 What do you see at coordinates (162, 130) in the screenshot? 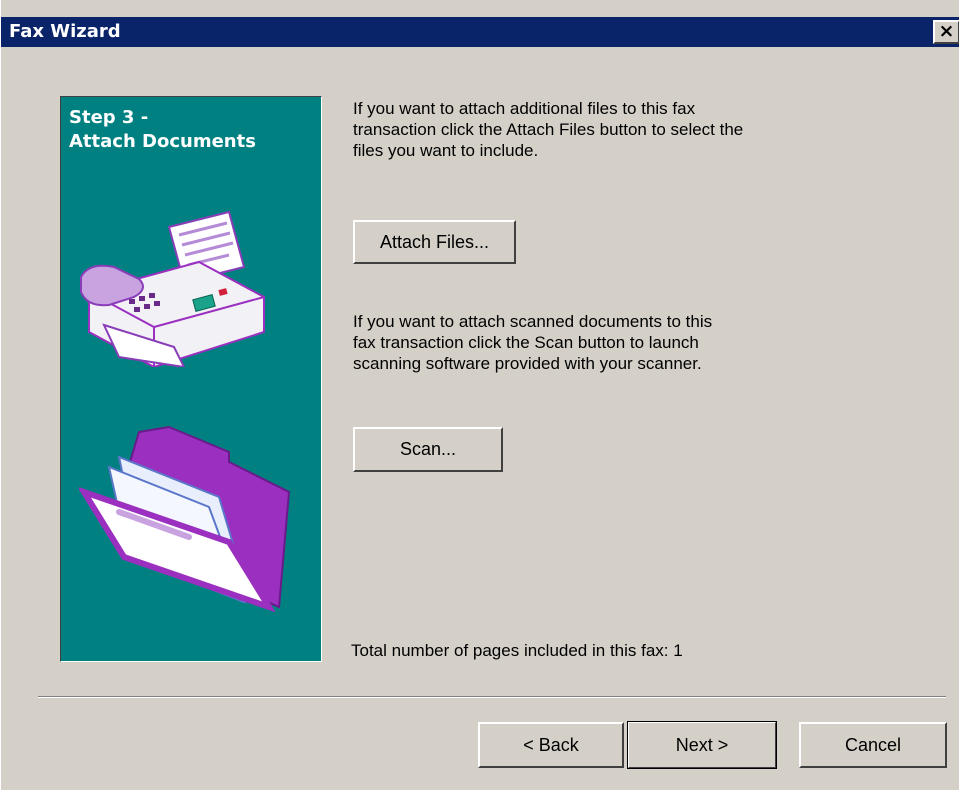
I see `step-title: Step 3 - Attach Documents` at bounding box center [162, 130].